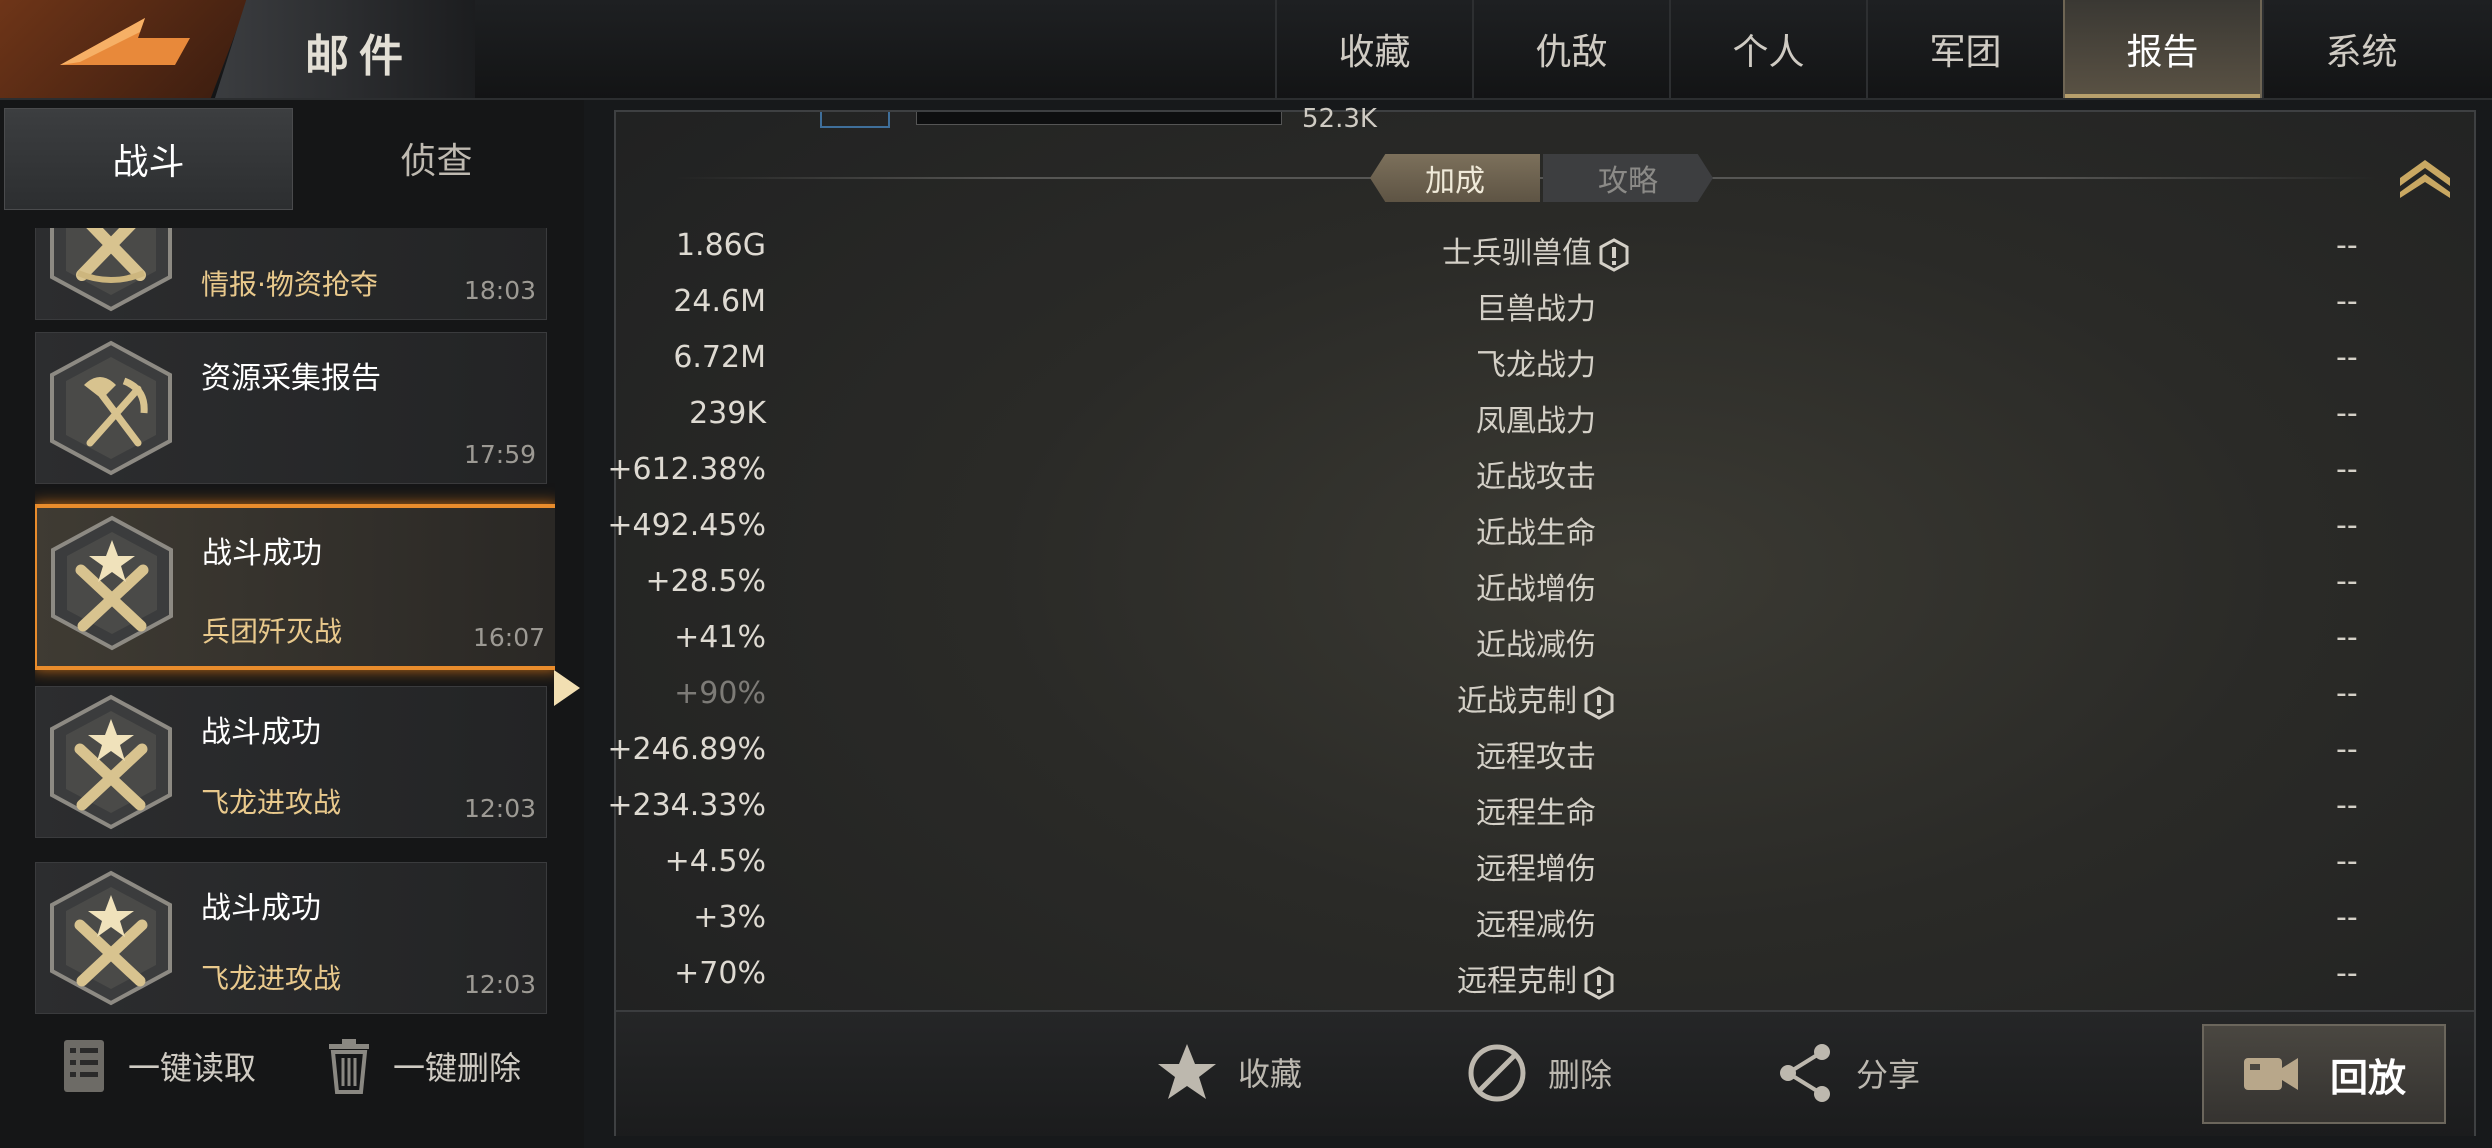 This screenshot has height=1148, width=2492. Describe the element at coordinates (719, 357) in the screenshot. I see `own-value: 6.72M` at that location.